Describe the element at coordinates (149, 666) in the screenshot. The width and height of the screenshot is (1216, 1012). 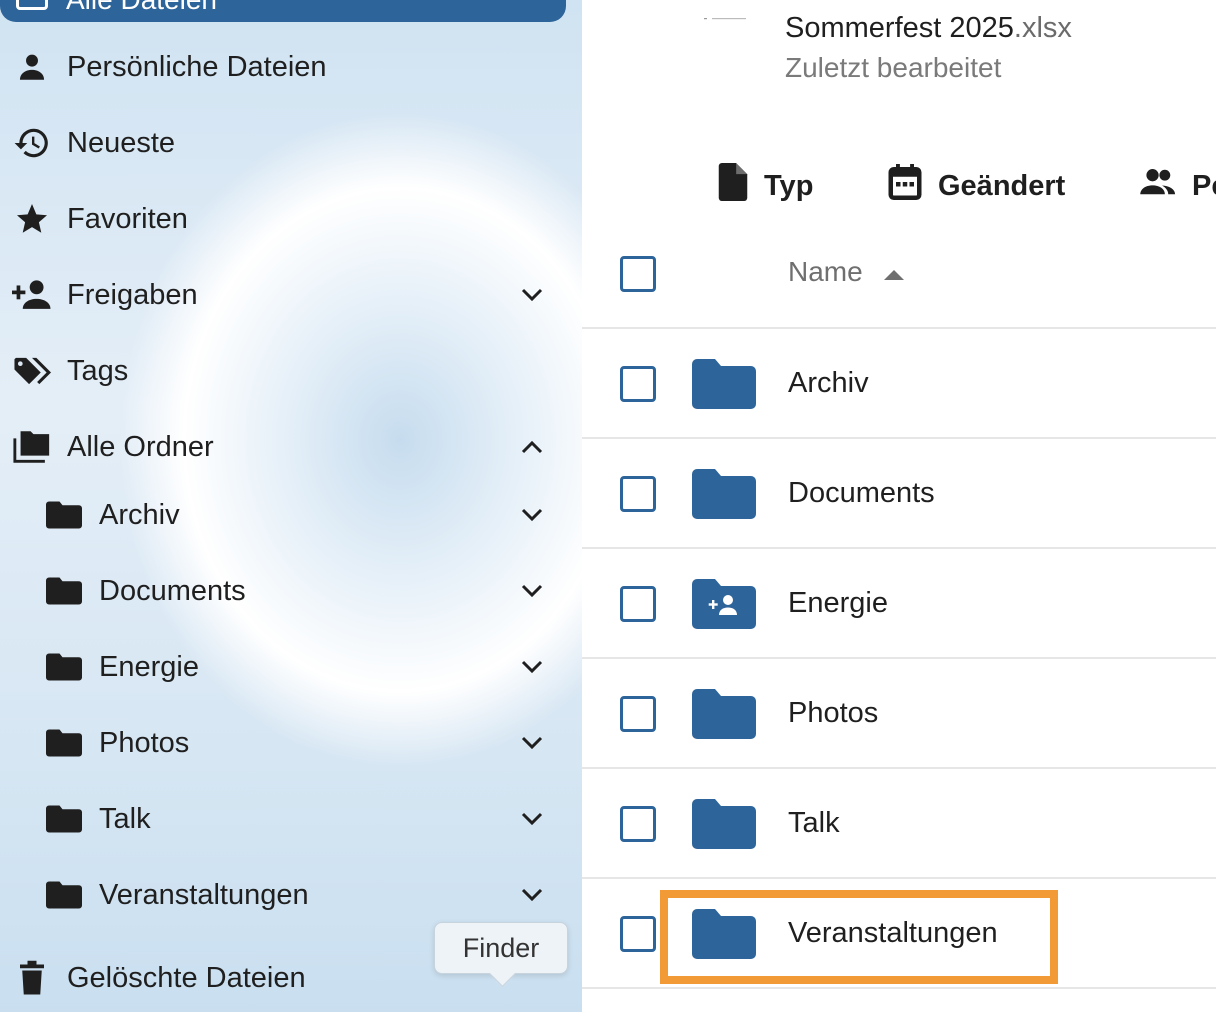
I see `nav-item-label: Energie` at that location.